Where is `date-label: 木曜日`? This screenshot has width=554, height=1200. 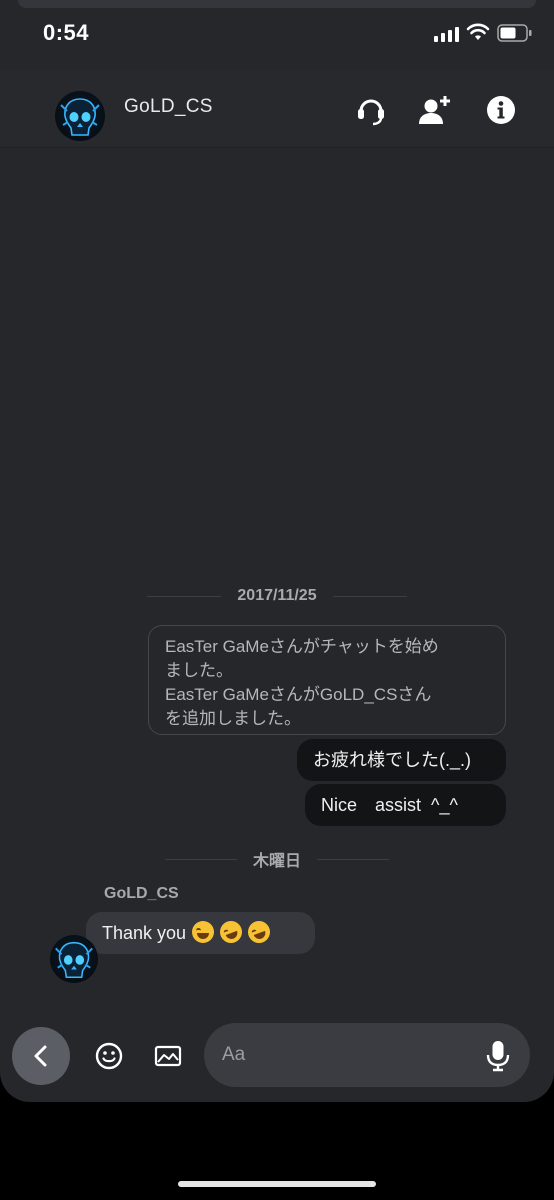 date-label: 木曜日 is located at coordinates (276, 861).